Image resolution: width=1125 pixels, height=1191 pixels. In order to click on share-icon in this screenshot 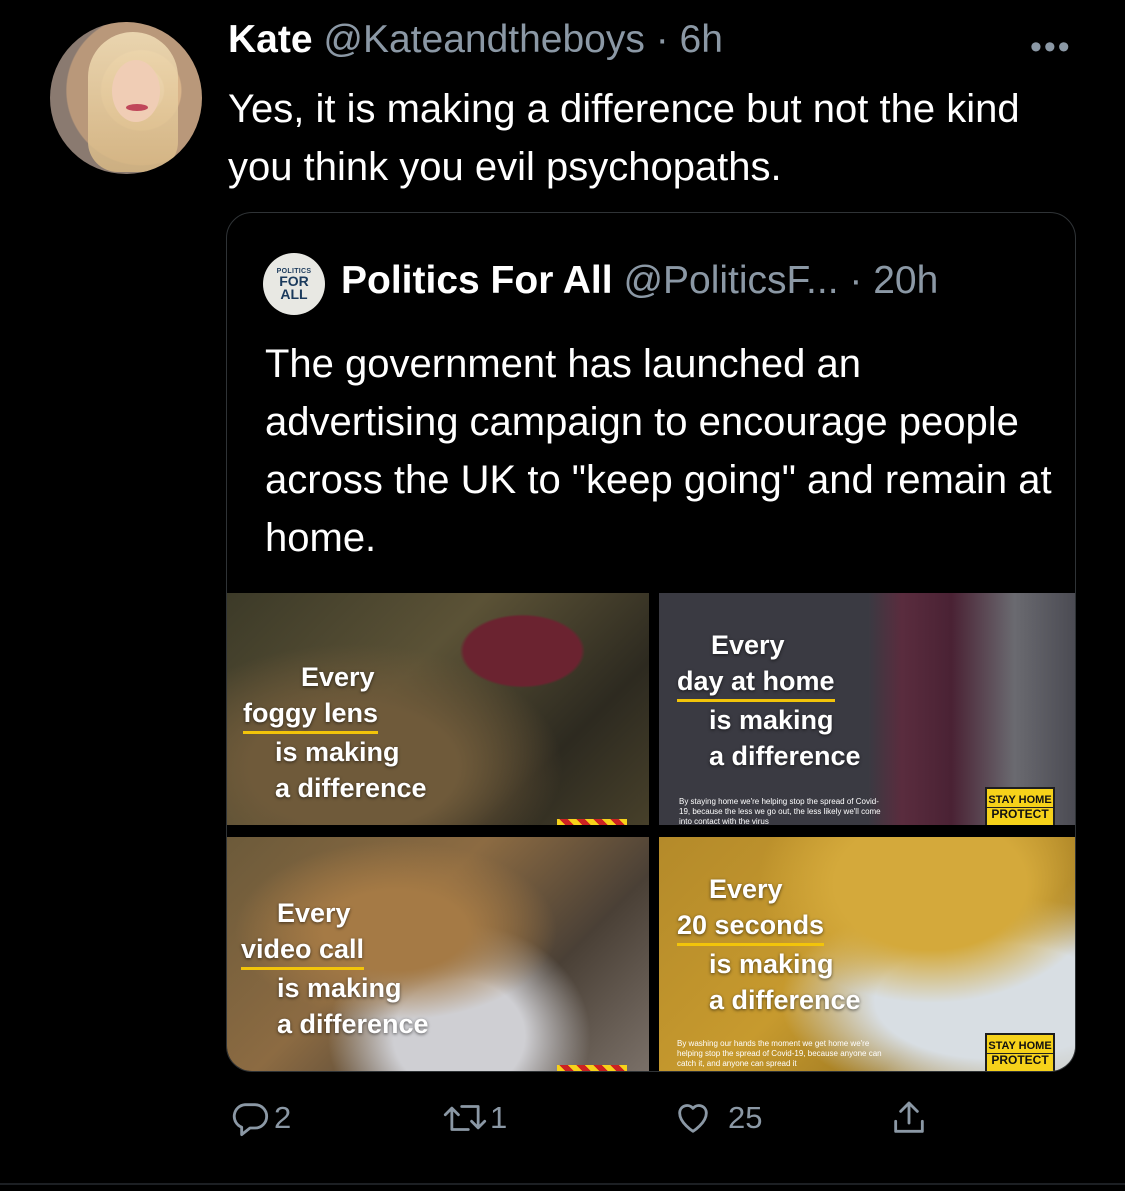, I will do `click(909, 1117)`.